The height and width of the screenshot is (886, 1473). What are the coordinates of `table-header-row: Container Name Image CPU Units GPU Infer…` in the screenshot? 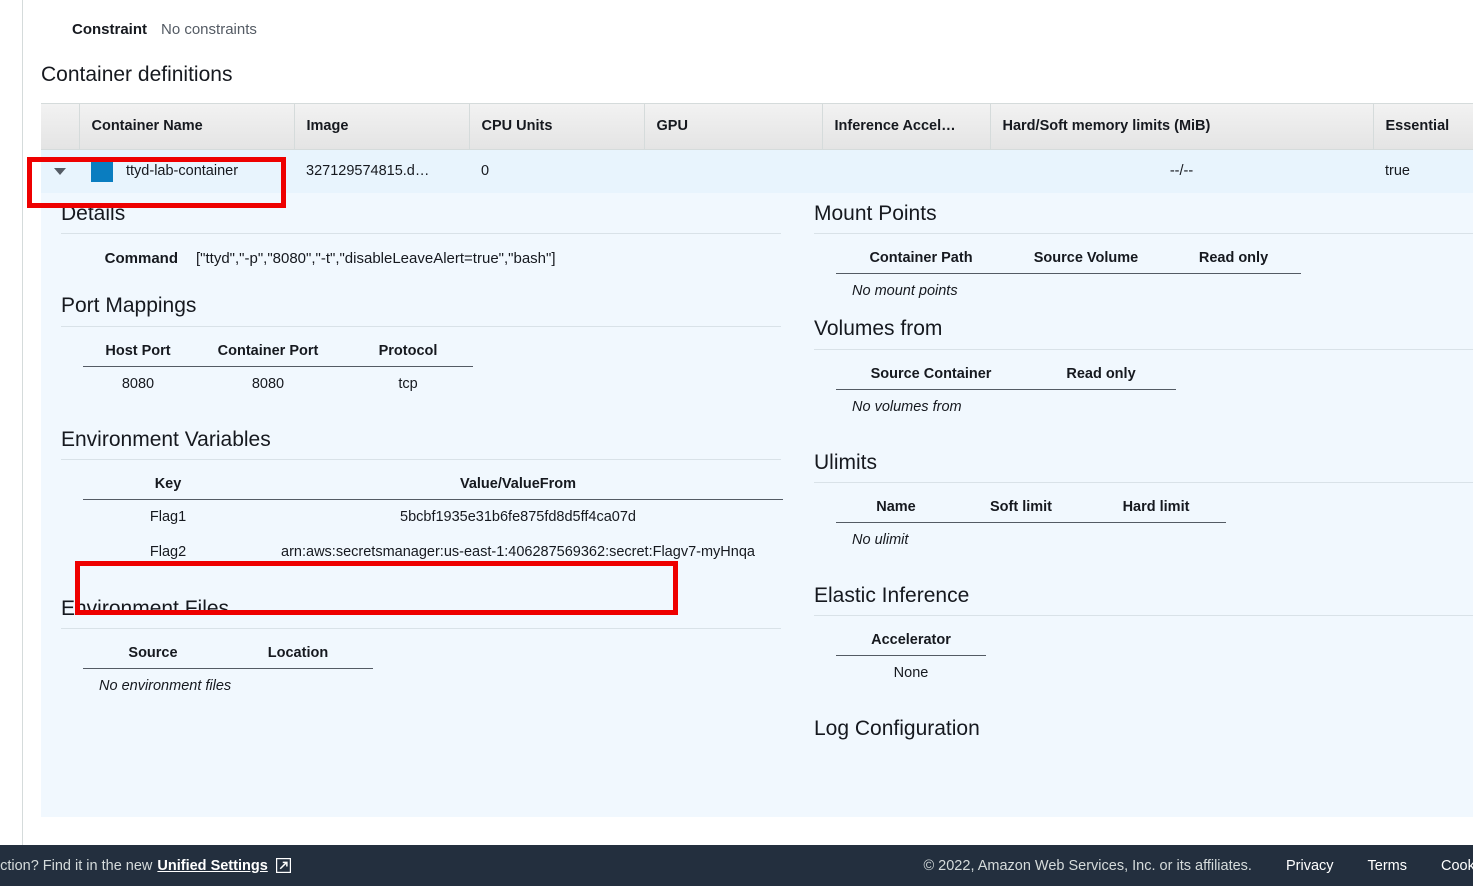 It's located at (757, 127).